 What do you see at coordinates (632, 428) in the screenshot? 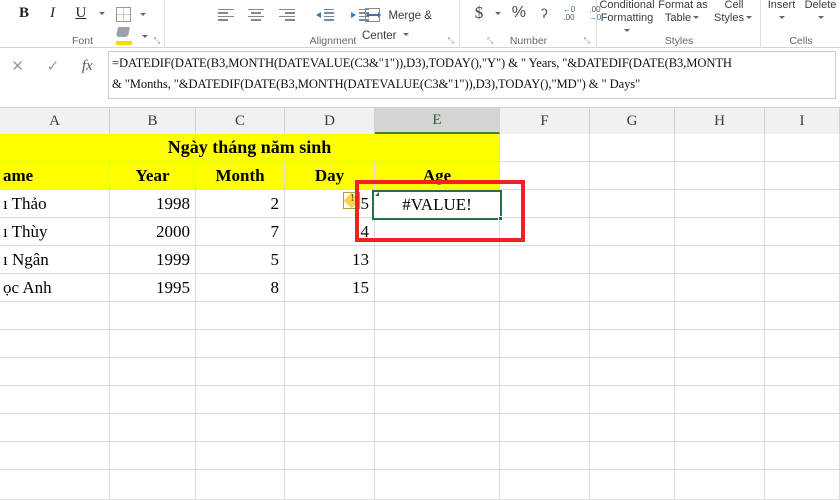
I see `cell-g11` at bounding box center [632, 428].